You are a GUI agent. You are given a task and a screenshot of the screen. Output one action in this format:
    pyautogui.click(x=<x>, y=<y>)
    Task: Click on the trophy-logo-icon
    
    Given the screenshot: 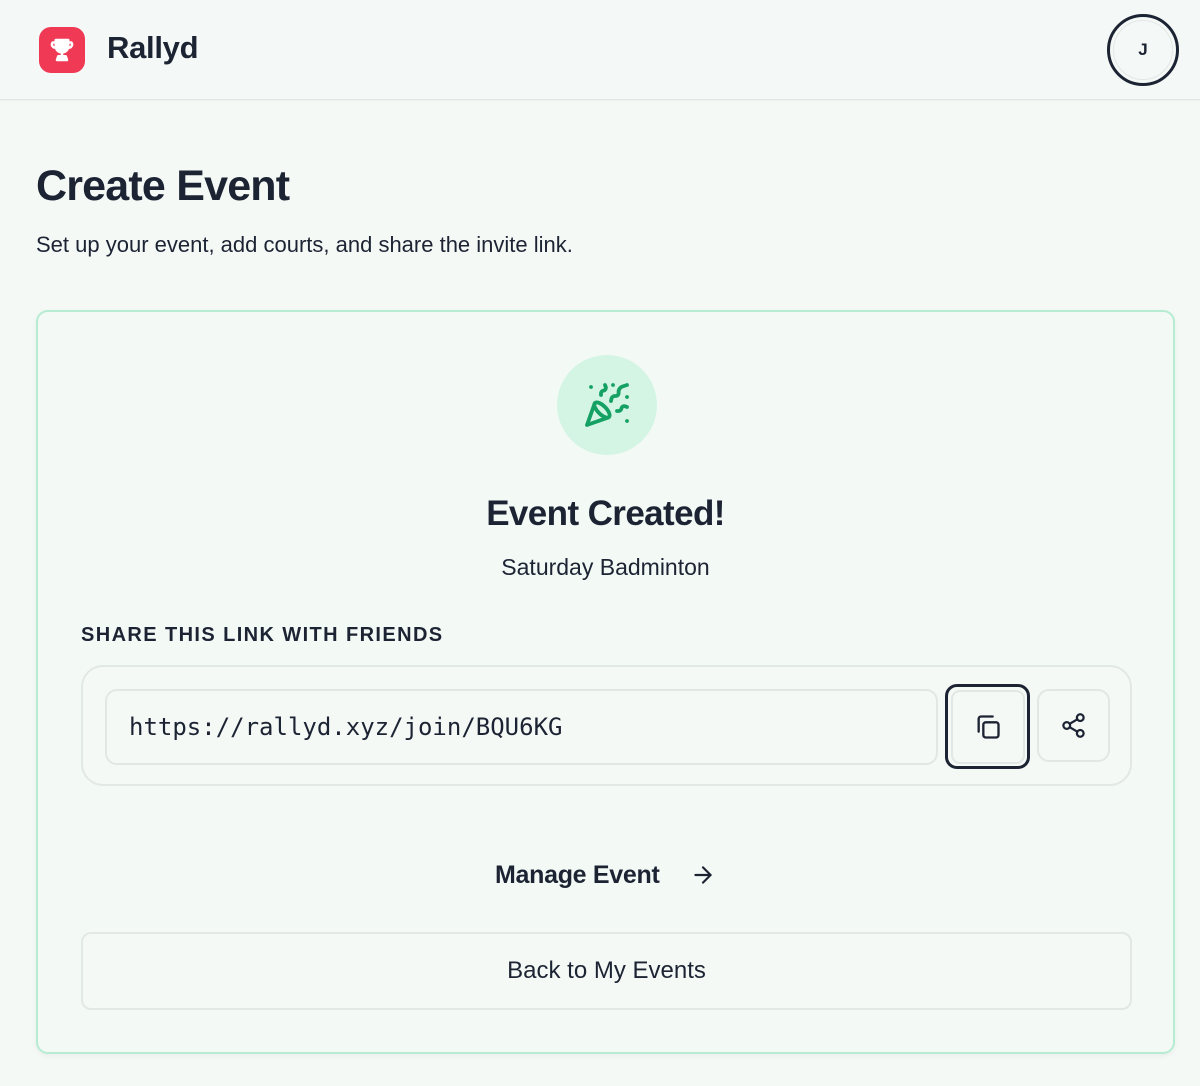 What is the action you would take?
    pyautogui.click(x=62, y=50)
    